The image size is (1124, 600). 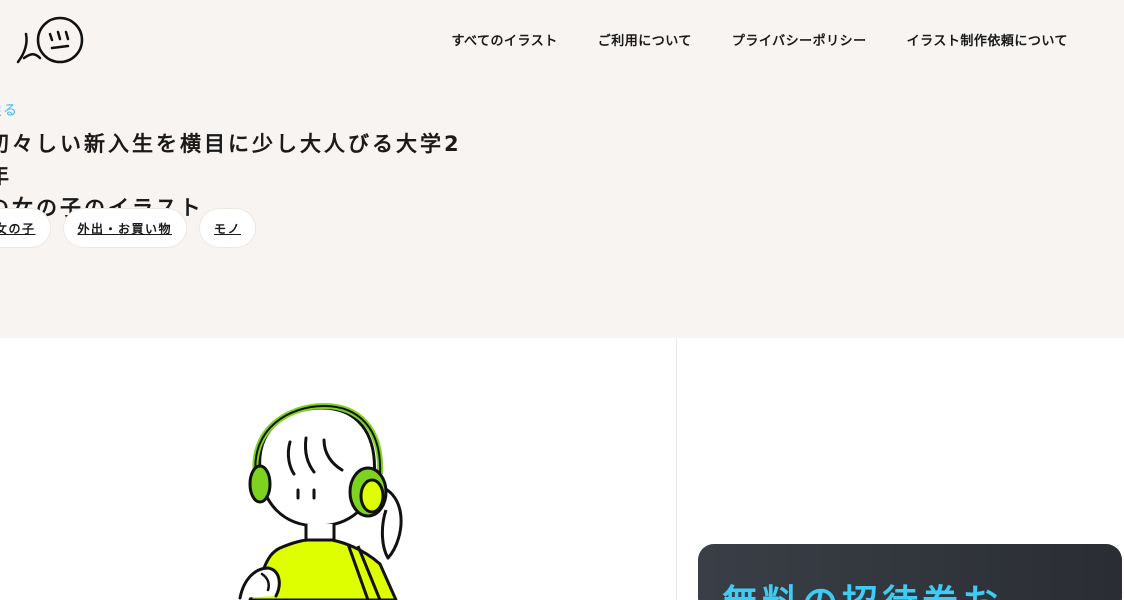 What do you see at coordinates (799, 39) in the screenshot?
I see `nav-privacy-policy: プライバシーポリシー` at bounding box center [799, 39].